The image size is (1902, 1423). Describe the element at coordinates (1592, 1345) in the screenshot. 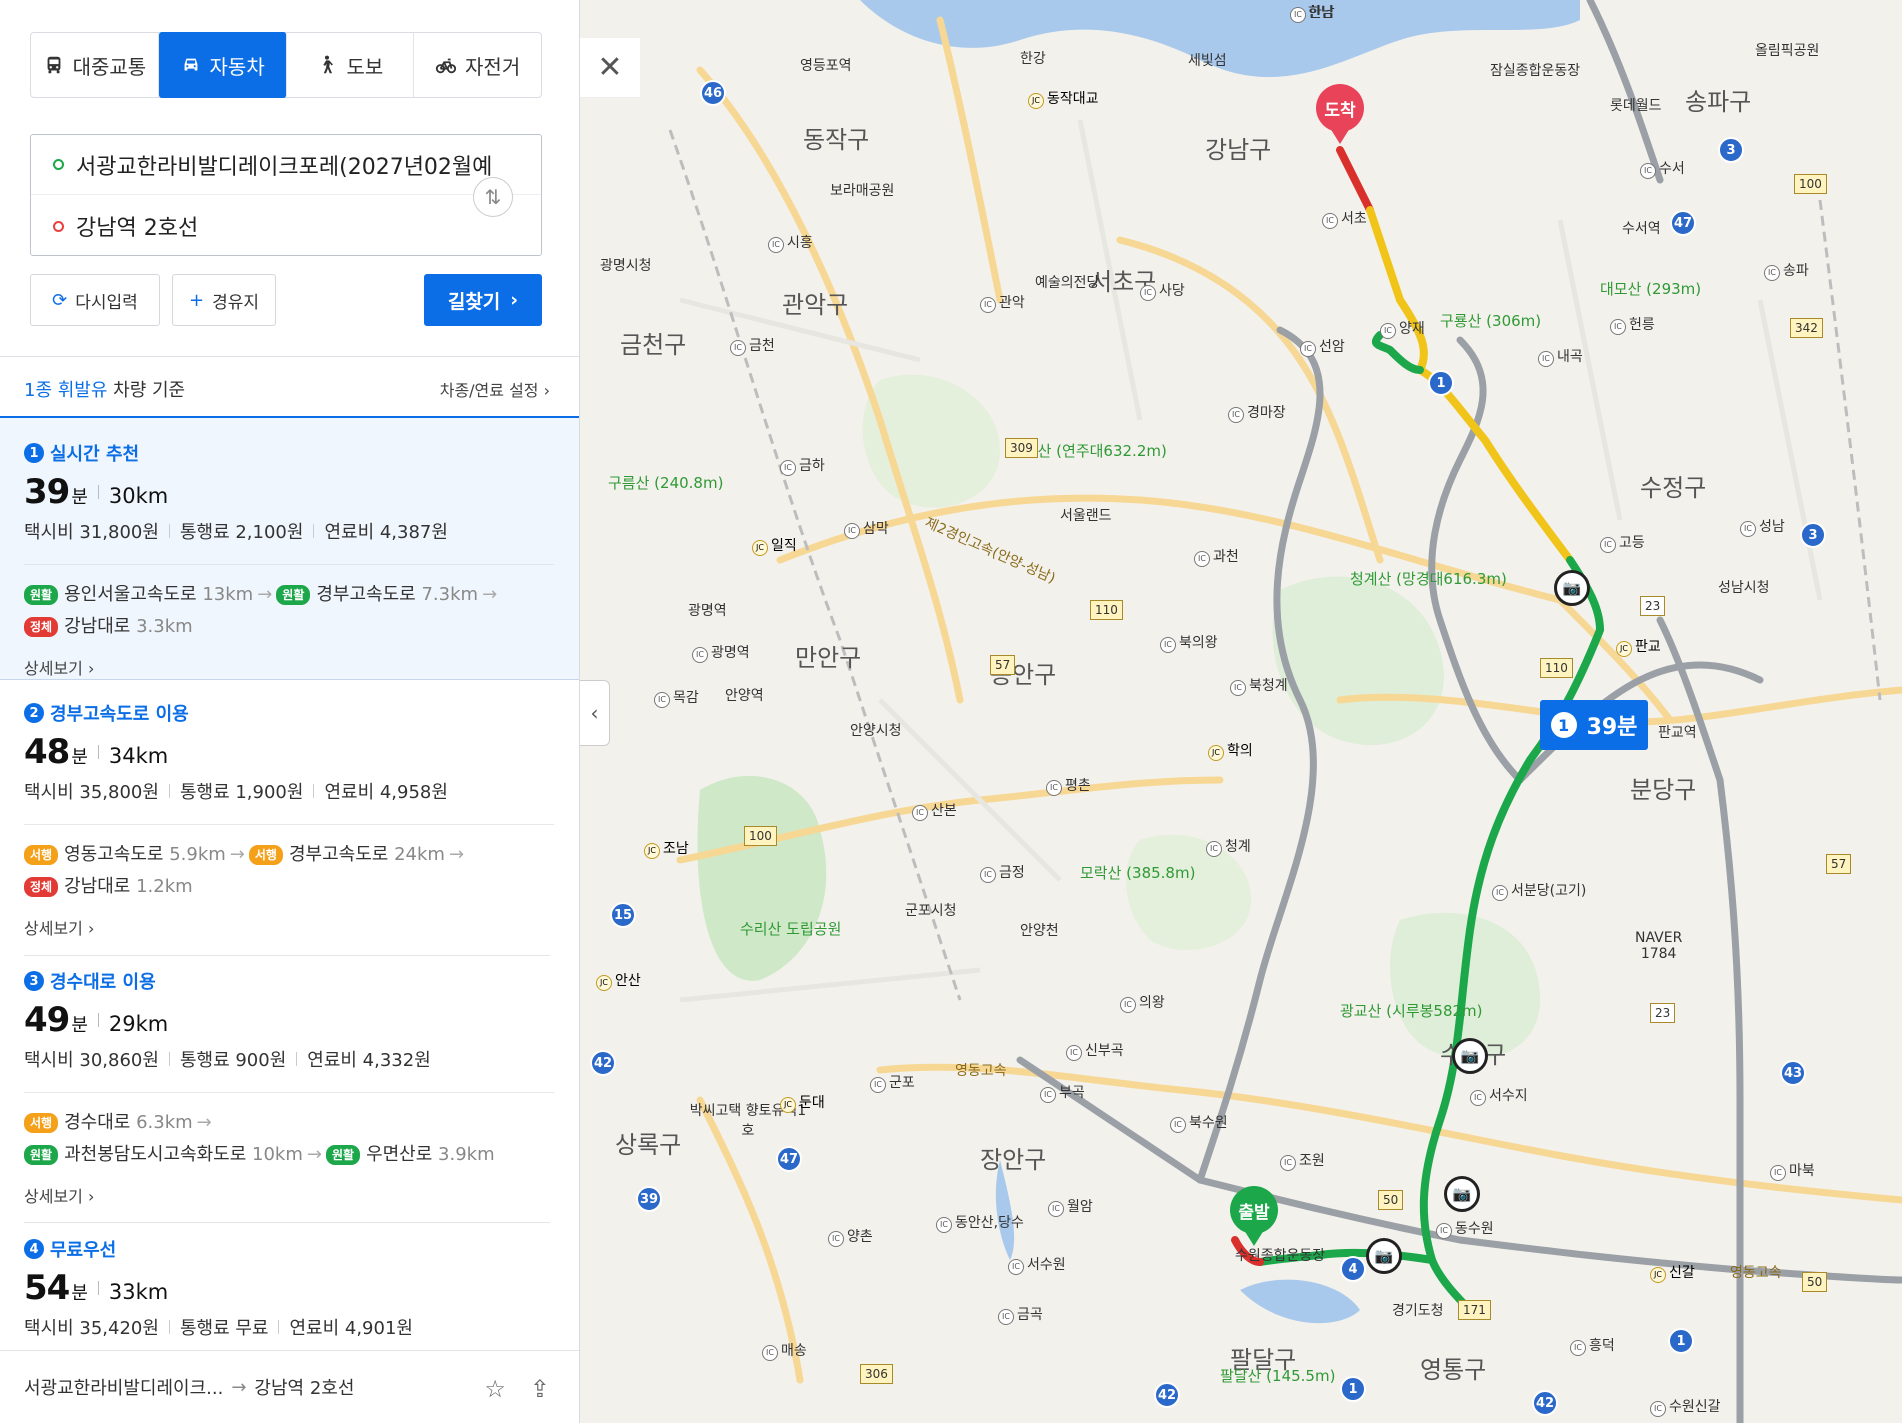

I see `ic-label: IC 흥덕` at that location.